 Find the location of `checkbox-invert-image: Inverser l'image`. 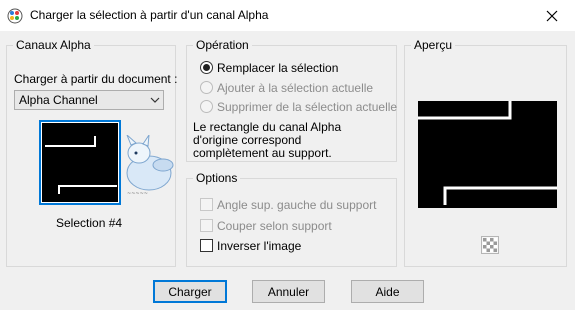

checkbox-invert-image: Inverser l'image is located at coordinates (294, 246).